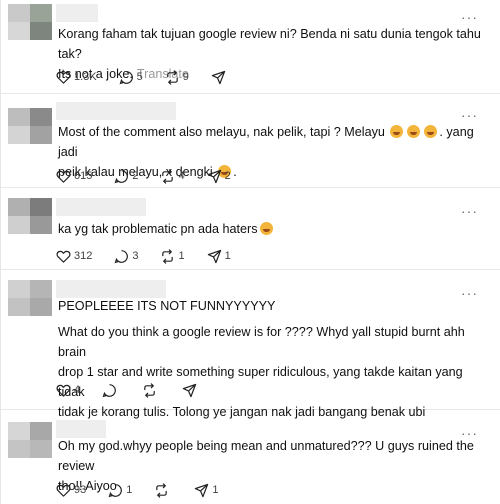  I want to click on reply-button: 5, so click(131, 77).